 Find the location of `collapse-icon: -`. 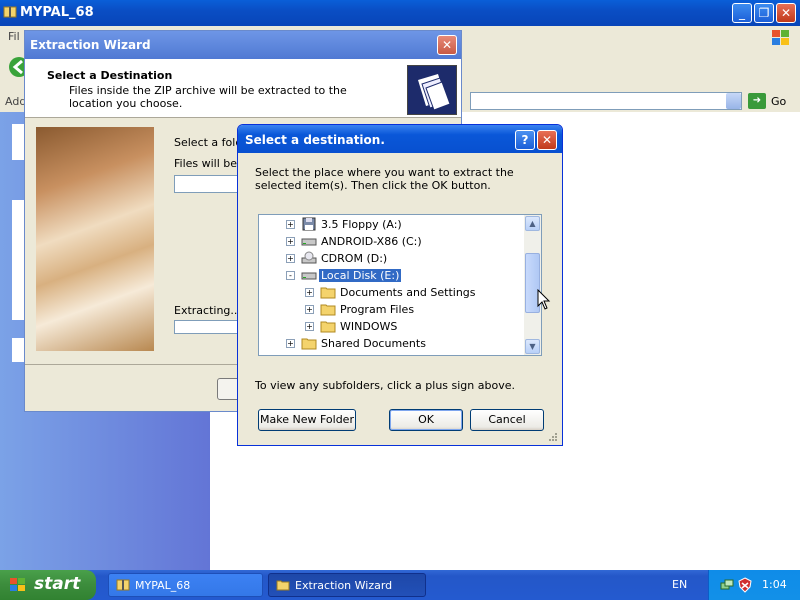

collapse-icon: - is located at coordinates (290, 275).